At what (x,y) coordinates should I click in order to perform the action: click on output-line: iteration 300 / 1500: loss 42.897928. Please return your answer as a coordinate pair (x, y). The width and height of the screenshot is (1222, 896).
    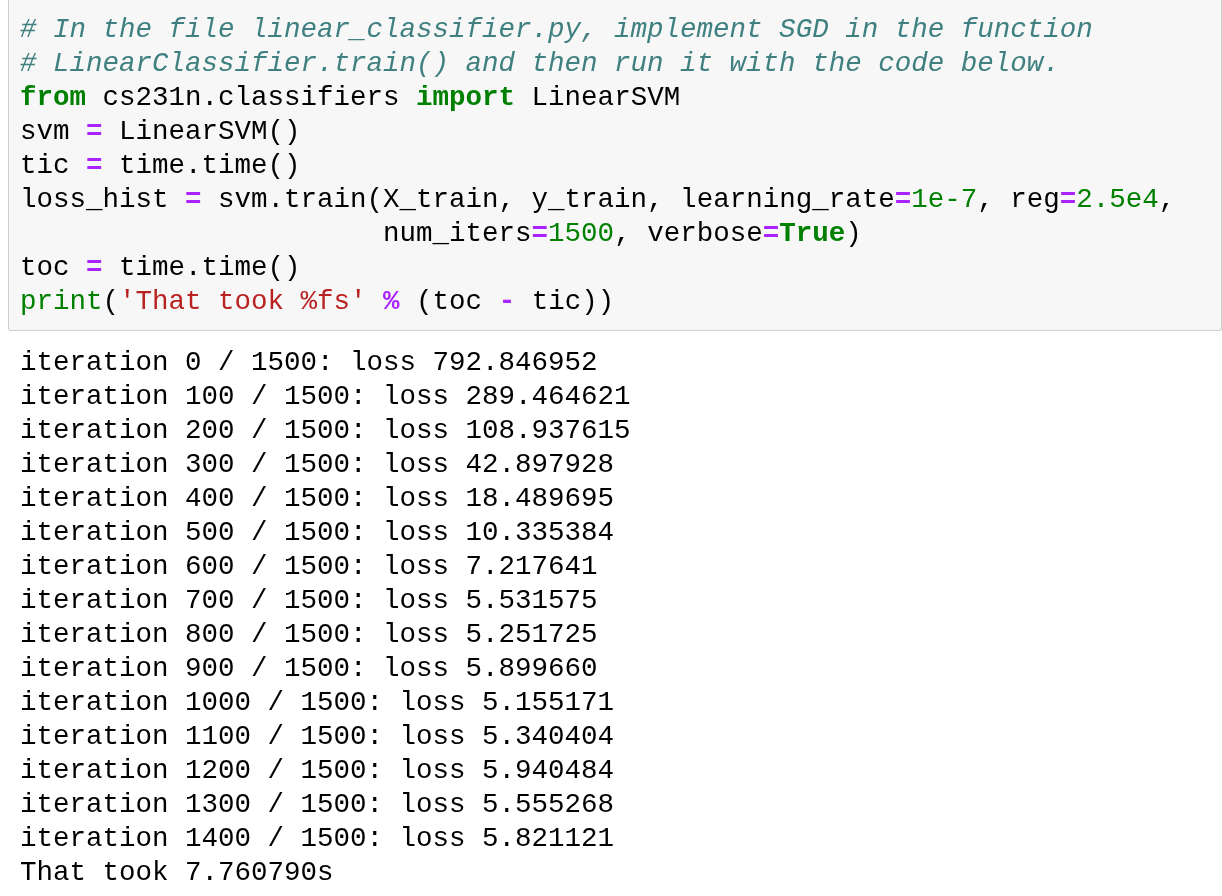
    Looking at the image, I should click on (318, 465).